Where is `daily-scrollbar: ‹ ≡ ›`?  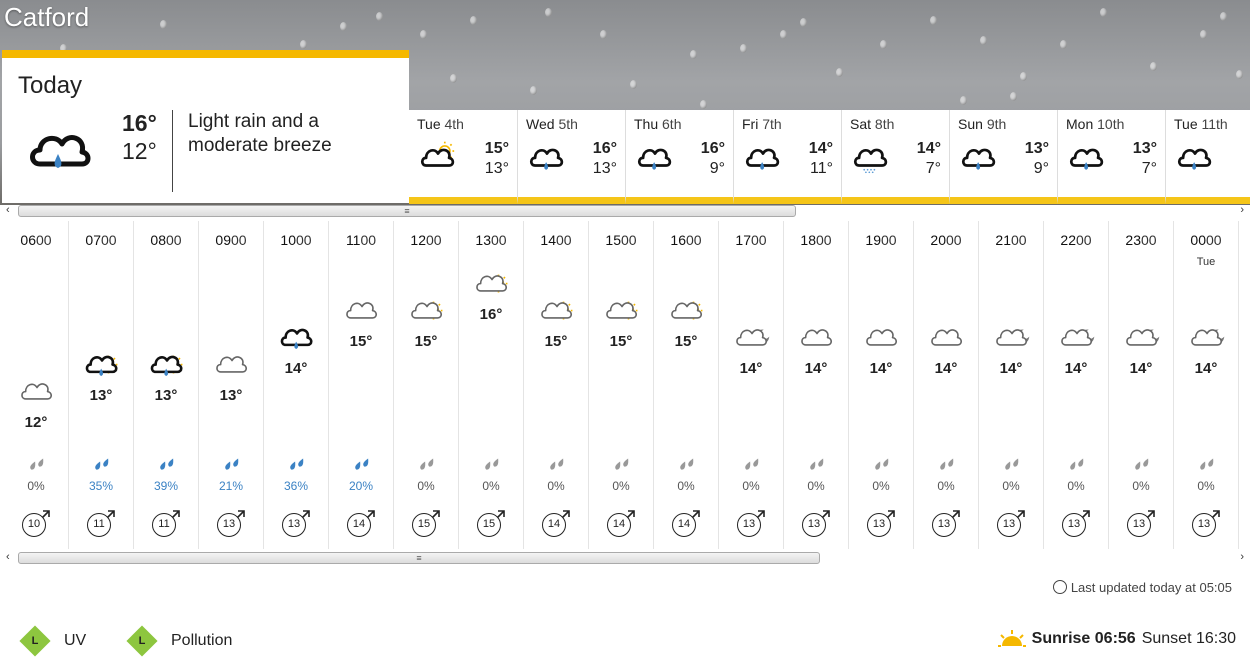
daily-scrollbar: ‹ ≡ › is located at coordinates (625, 211).